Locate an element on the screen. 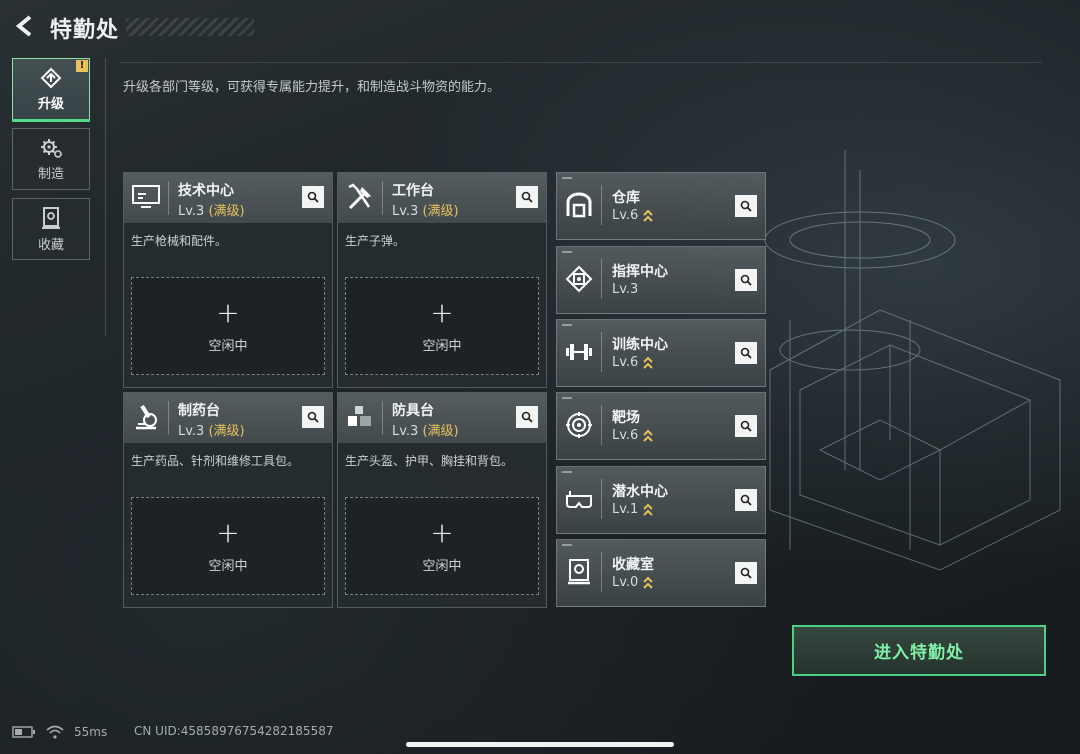  side-nav: ! 升级 制造 收藏 is located at coordinates (51, 163).